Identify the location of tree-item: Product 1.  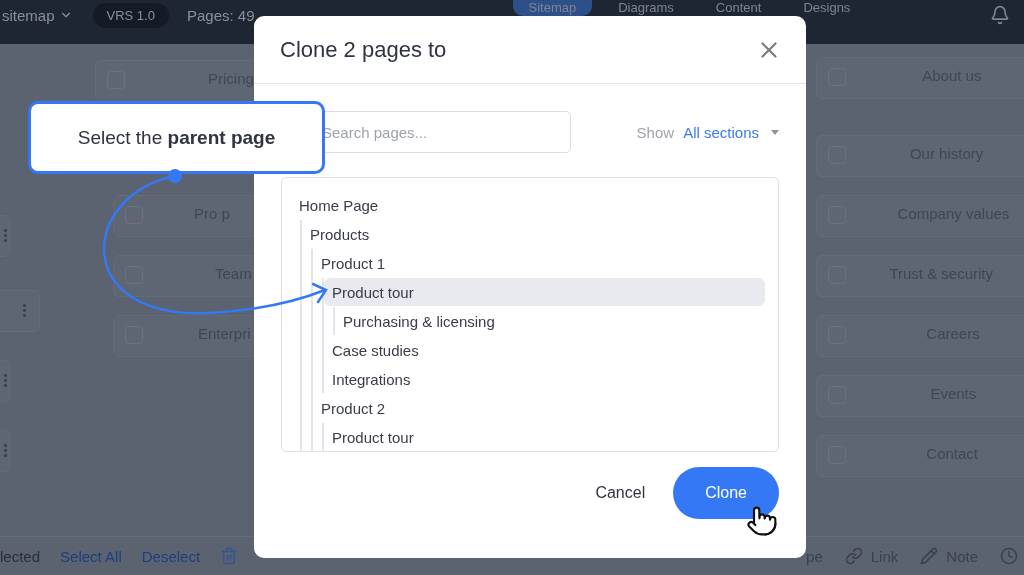
(539, 263).